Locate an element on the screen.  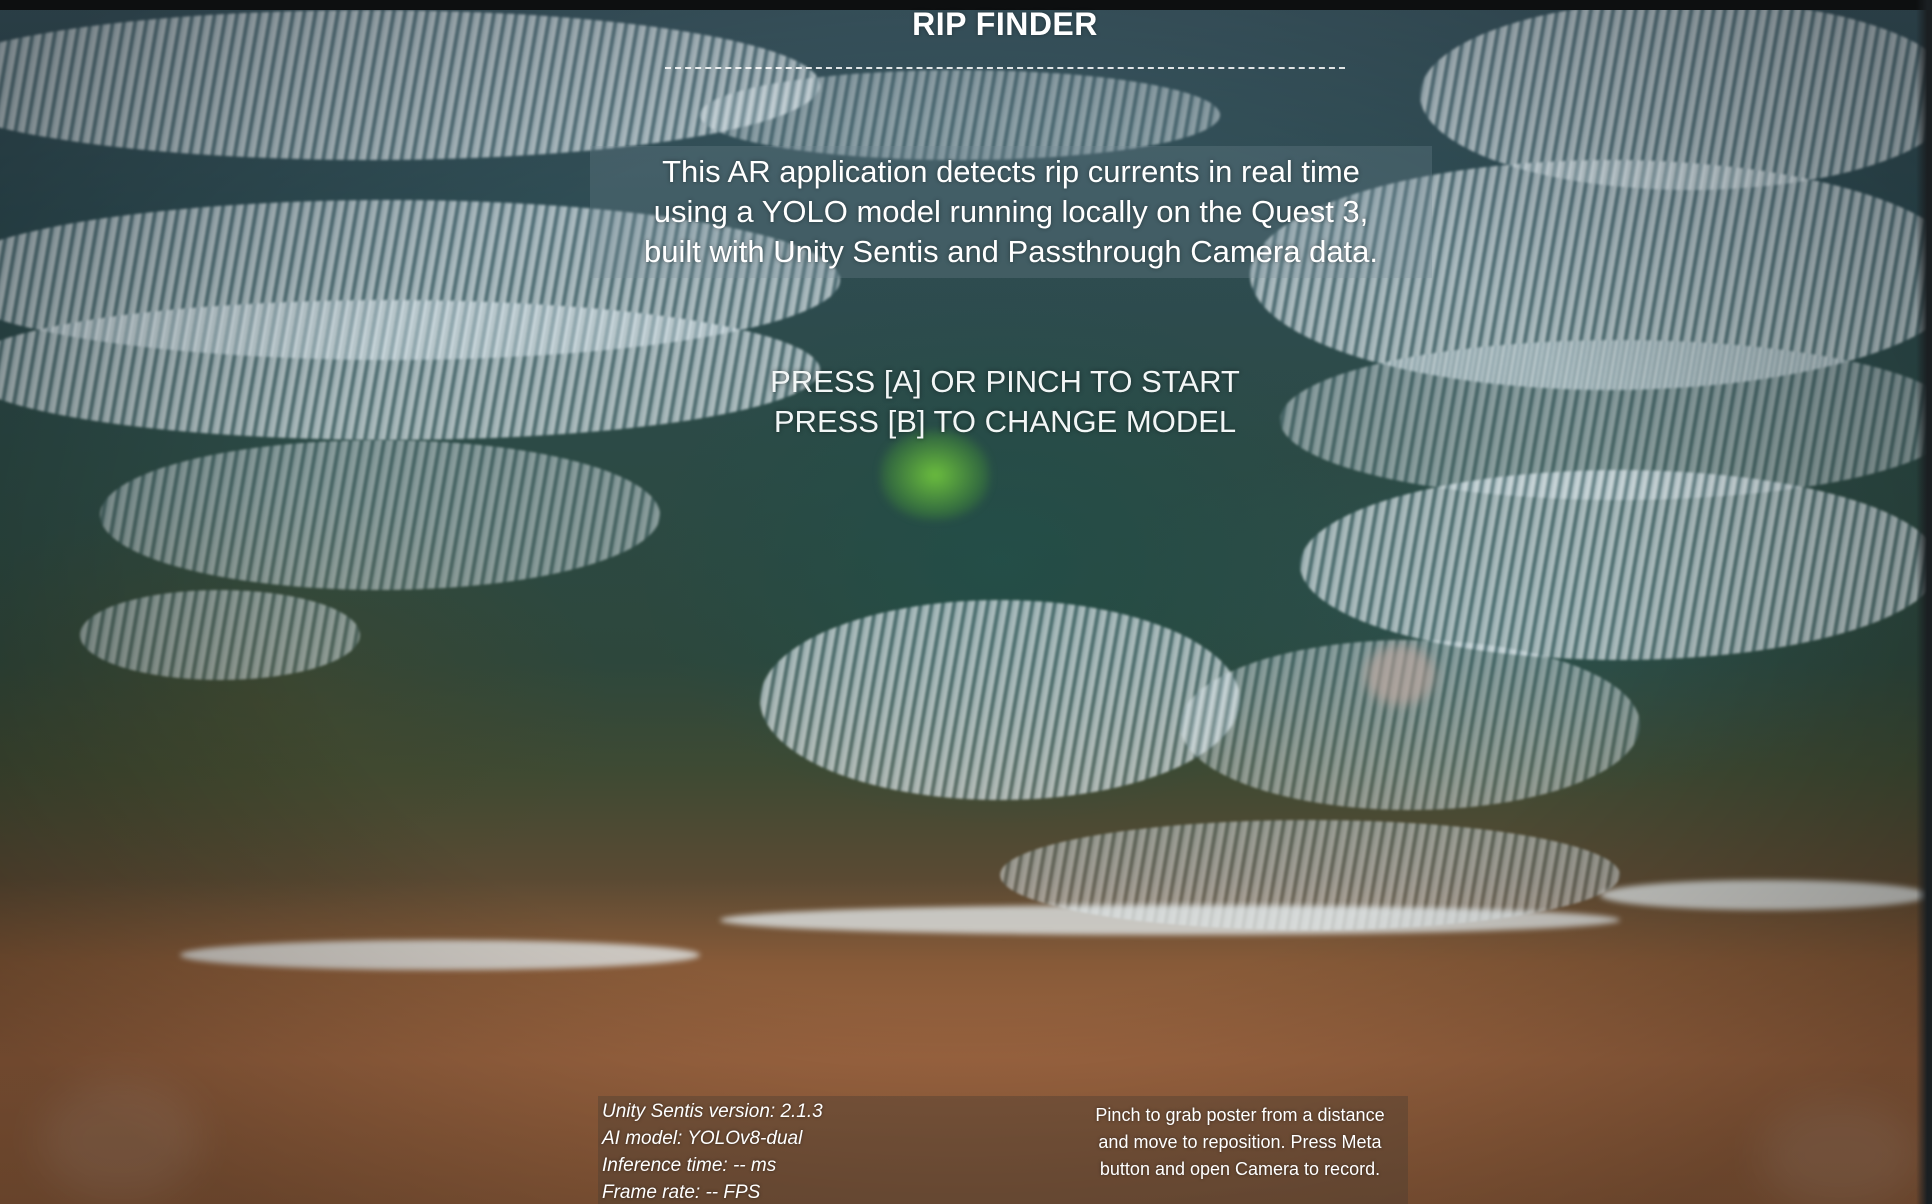
swimmer is located at coordinates (1400, 675).